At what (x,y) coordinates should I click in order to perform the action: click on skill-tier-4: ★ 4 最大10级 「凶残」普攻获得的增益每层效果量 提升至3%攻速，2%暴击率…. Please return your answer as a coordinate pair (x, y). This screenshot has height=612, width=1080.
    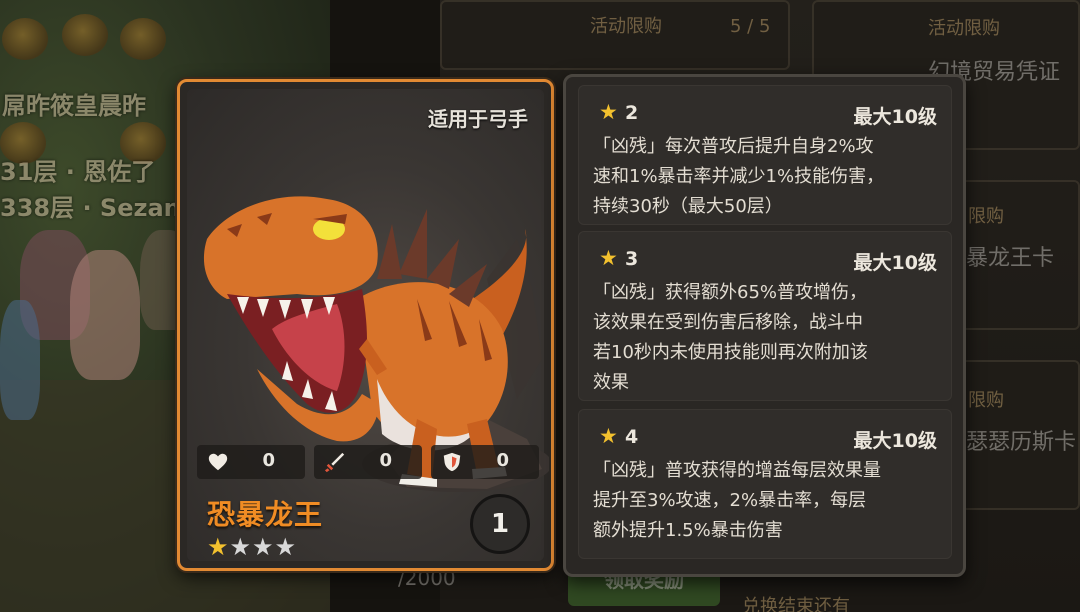
    Looking at the image, I should click on (765, 484).